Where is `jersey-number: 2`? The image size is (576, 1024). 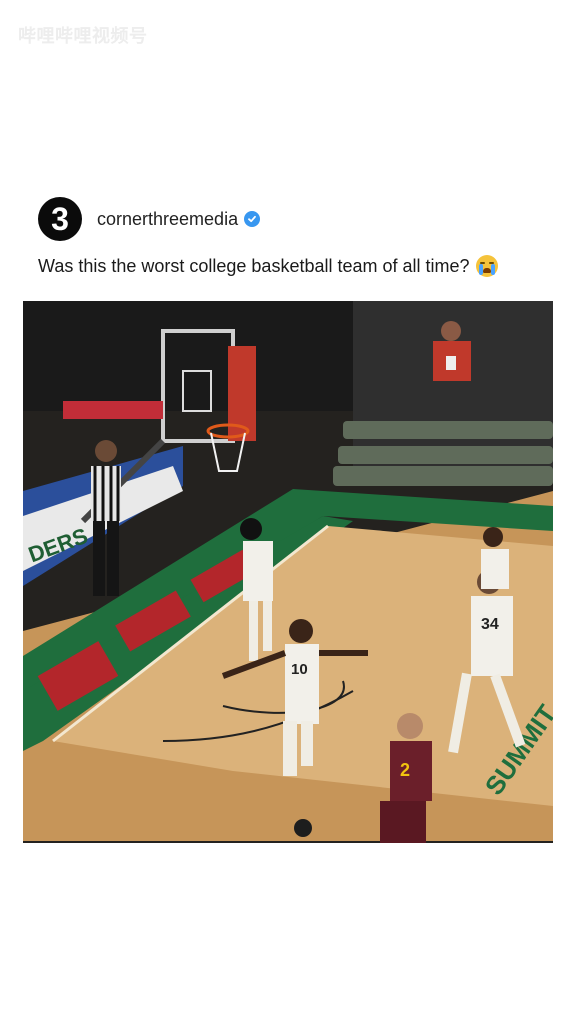
jersey-number: 2 is located at coordinates (405, 770).